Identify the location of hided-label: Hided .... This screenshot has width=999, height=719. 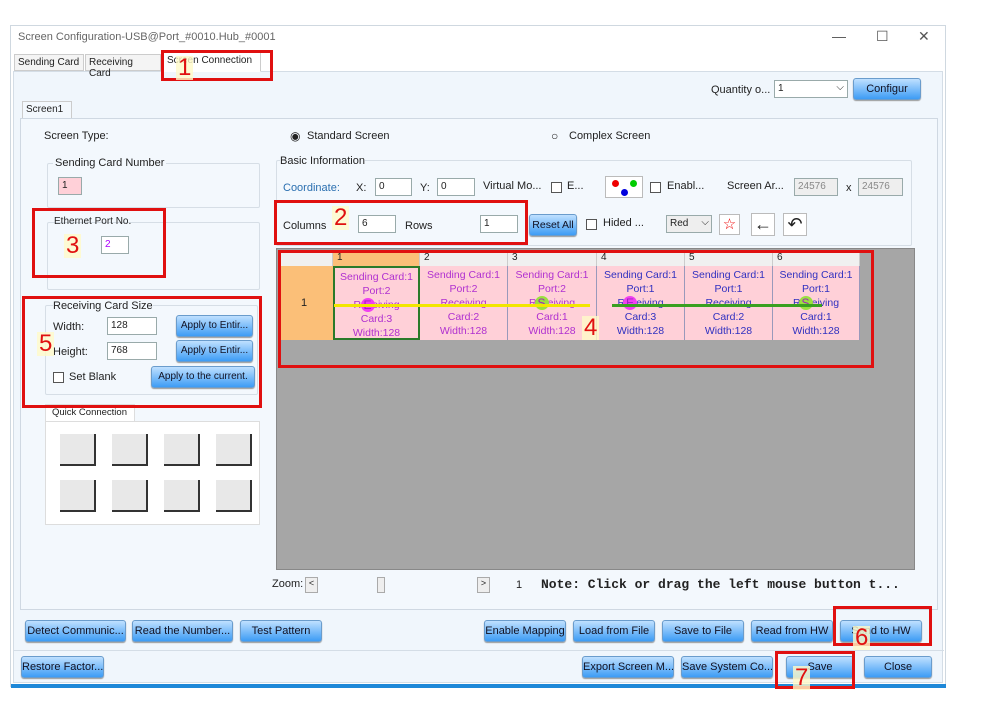
(623, 223).